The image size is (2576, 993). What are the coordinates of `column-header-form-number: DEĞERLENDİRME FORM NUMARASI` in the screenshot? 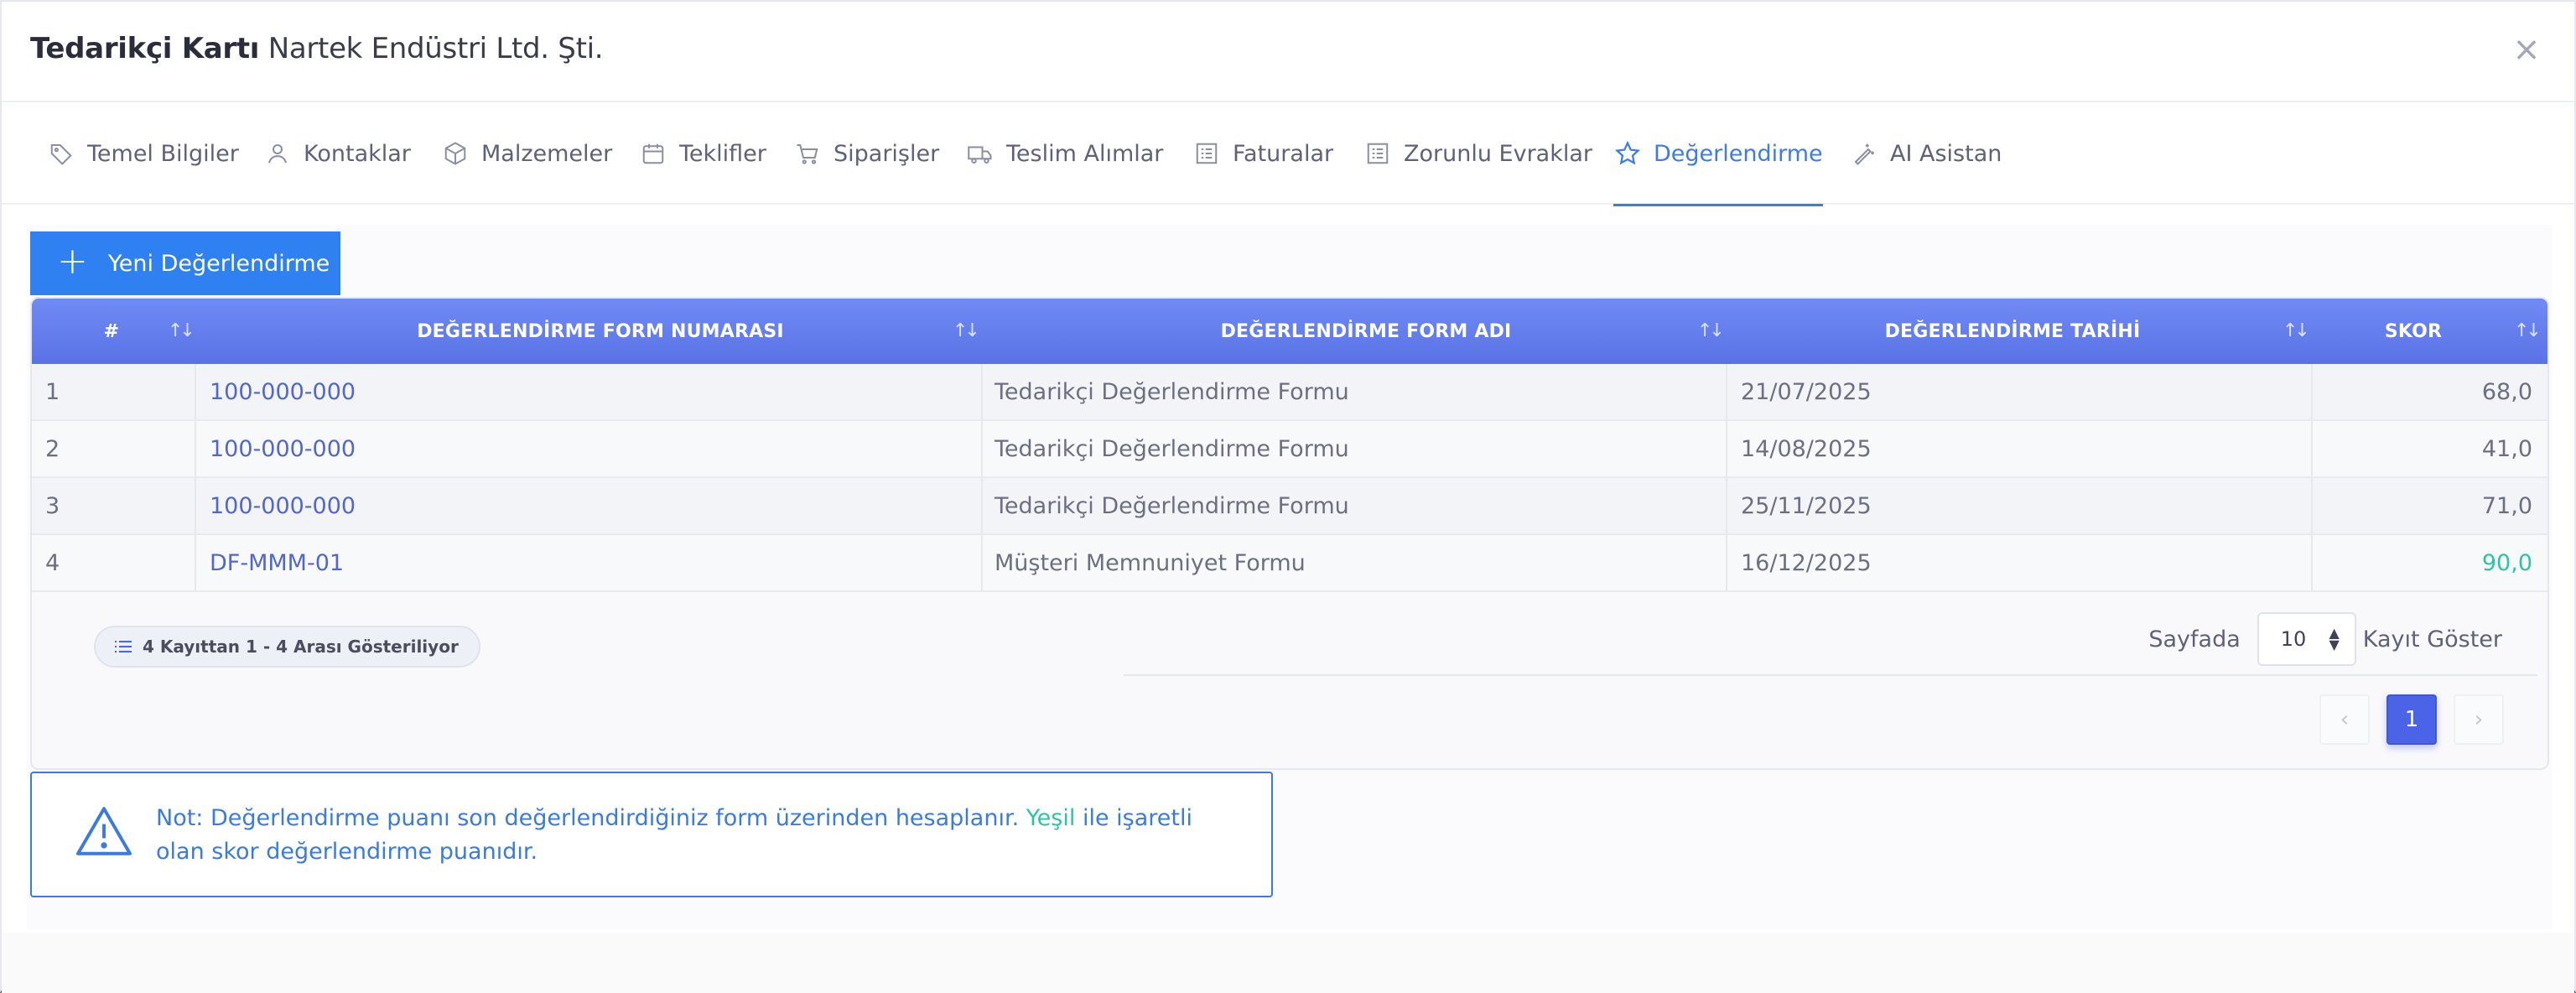 It's located at (600, 331).